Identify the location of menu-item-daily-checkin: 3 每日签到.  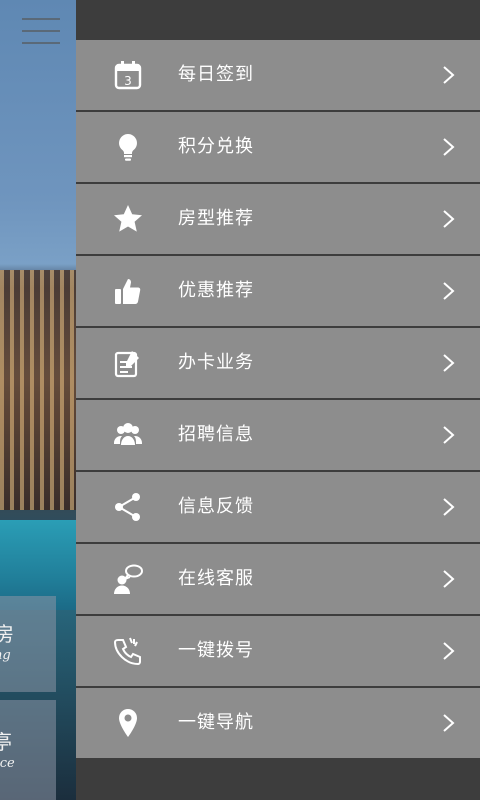
(278, 75).